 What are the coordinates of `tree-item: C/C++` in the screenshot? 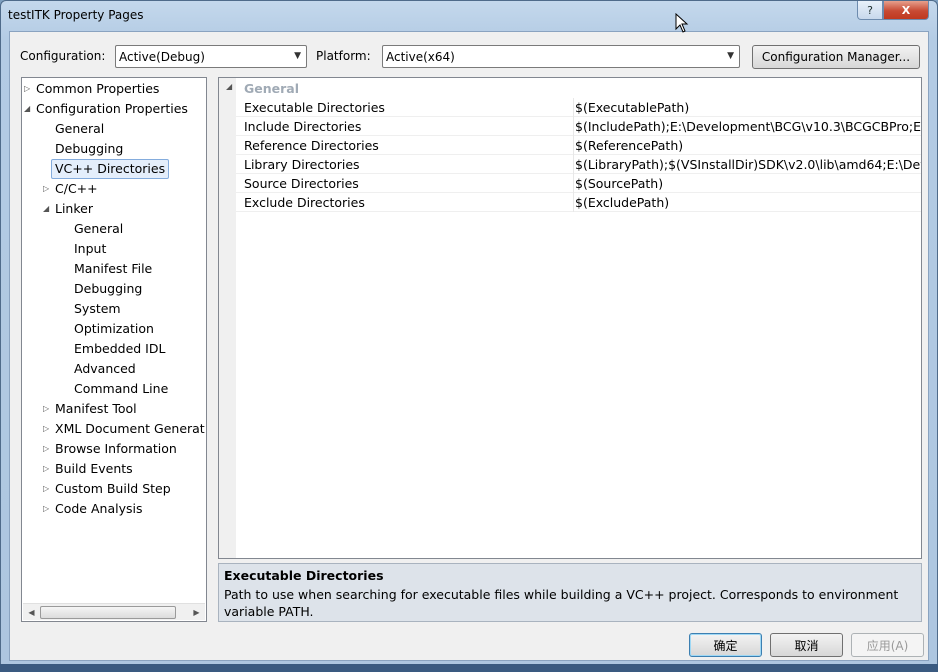 It's located at (76, 189).